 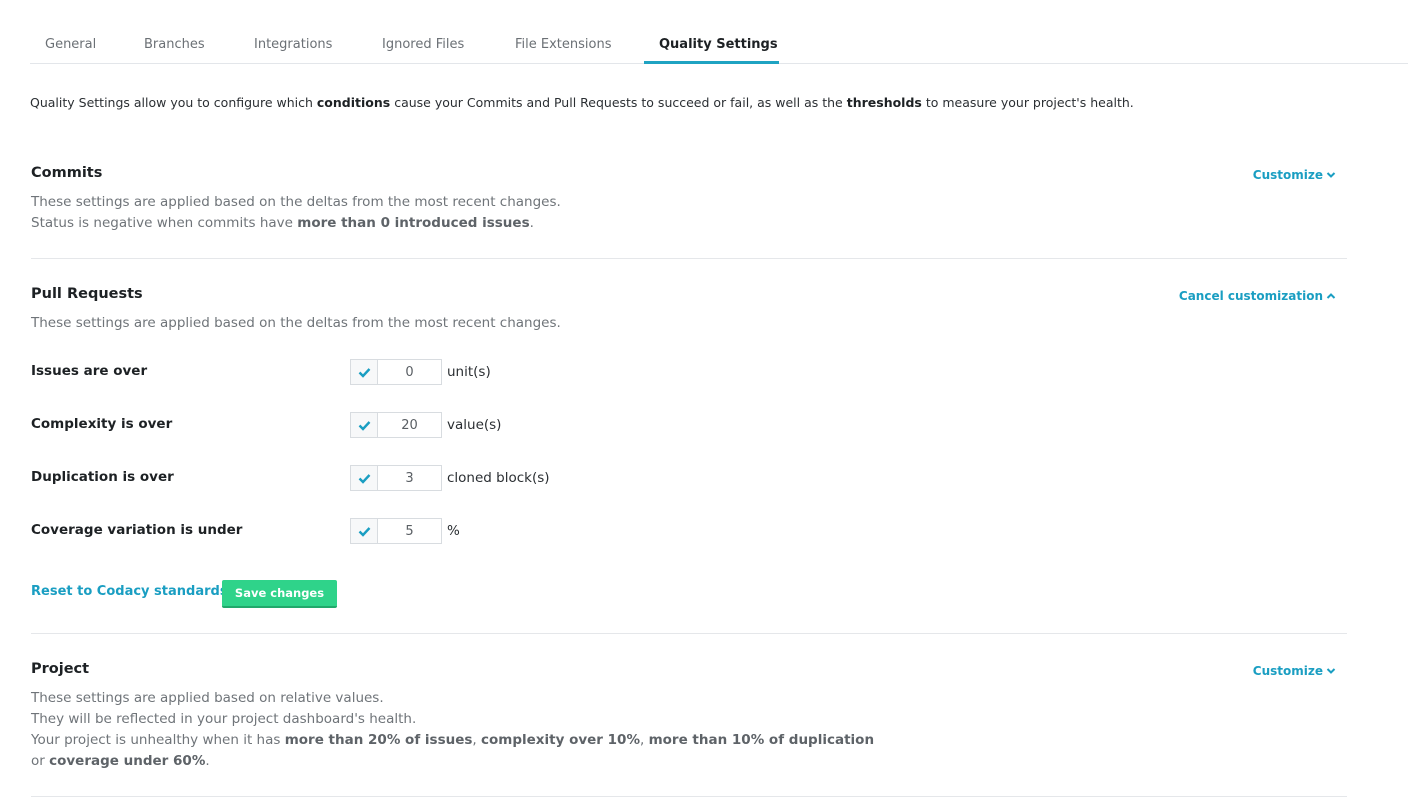 I want to click on complexity-over-checkbox, so click(x=363, y=425).